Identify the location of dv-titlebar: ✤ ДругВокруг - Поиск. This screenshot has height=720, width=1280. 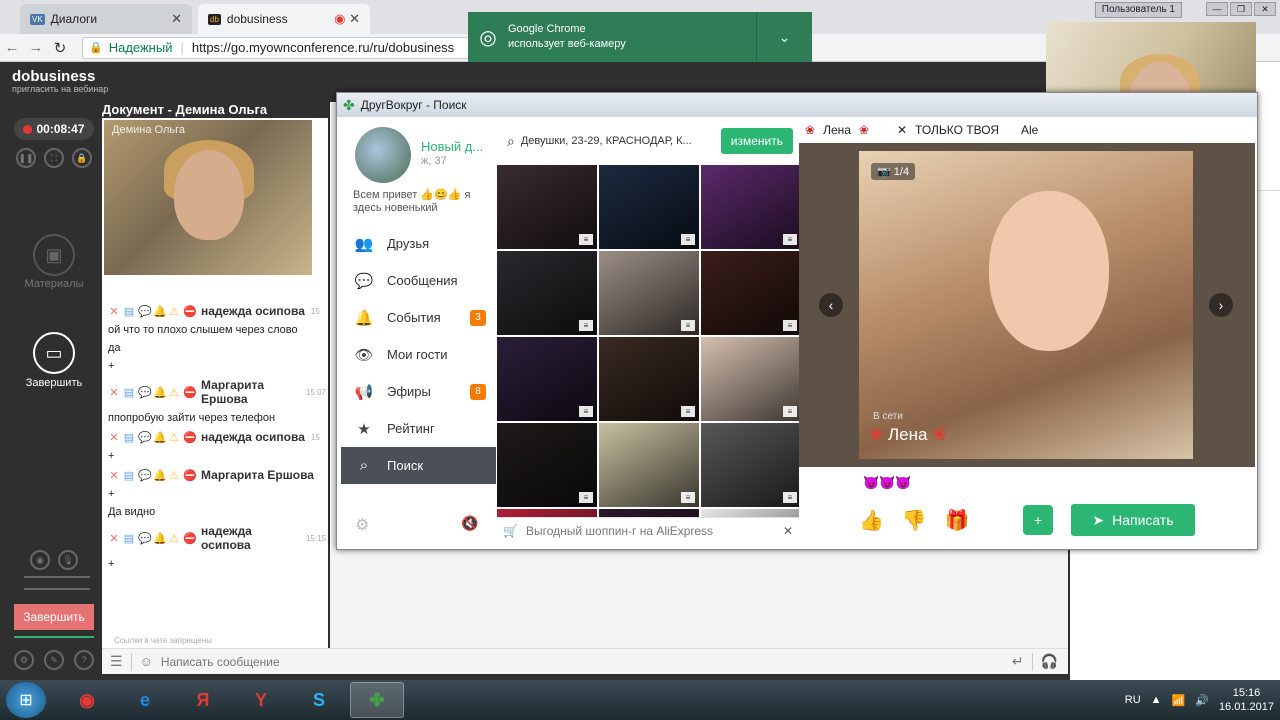
(797, 105).